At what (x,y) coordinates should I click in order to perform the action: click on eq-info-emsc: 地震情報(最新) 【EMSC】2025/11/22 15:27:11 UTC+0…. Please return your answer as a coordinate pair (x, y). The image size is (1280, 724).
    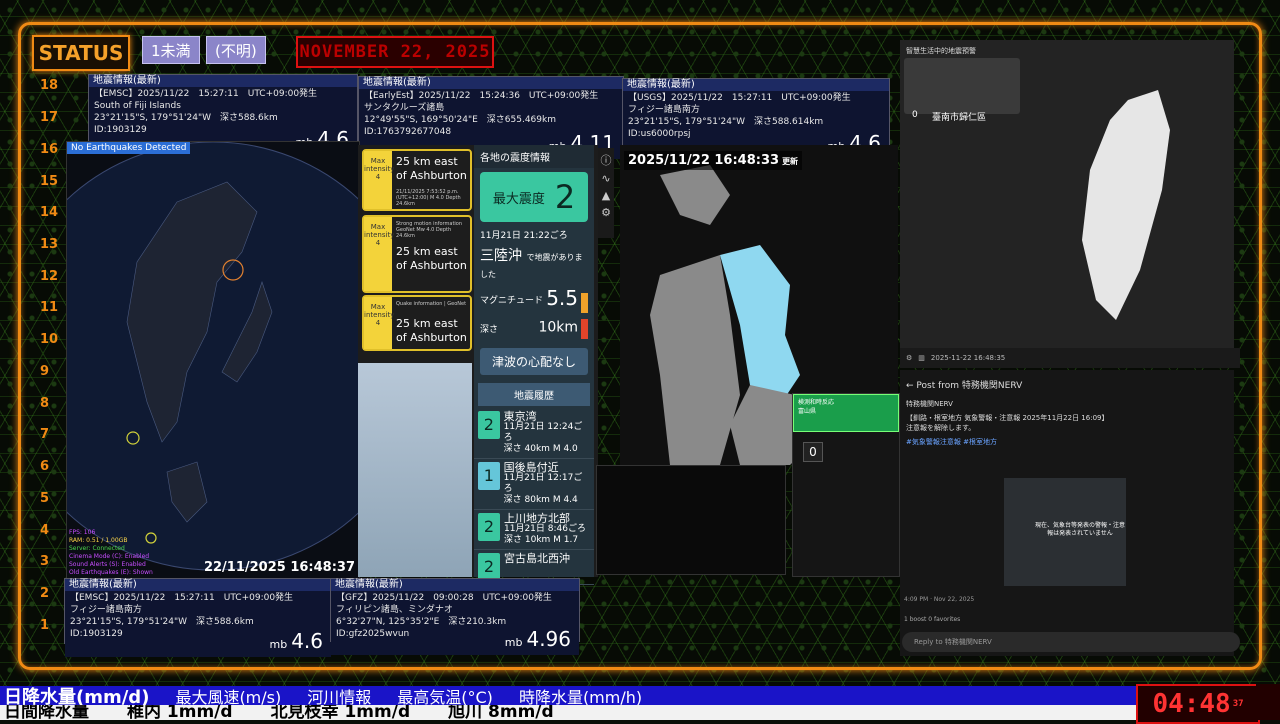
    Looking at the image, I should click on (223, 114).